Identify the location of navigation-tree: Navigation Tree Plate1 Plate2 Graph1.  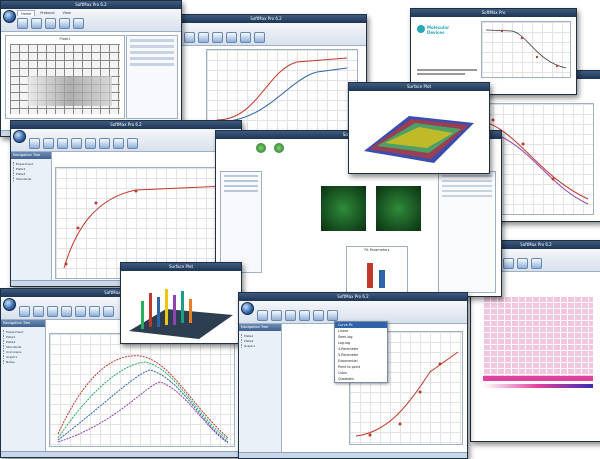
(260, 391).